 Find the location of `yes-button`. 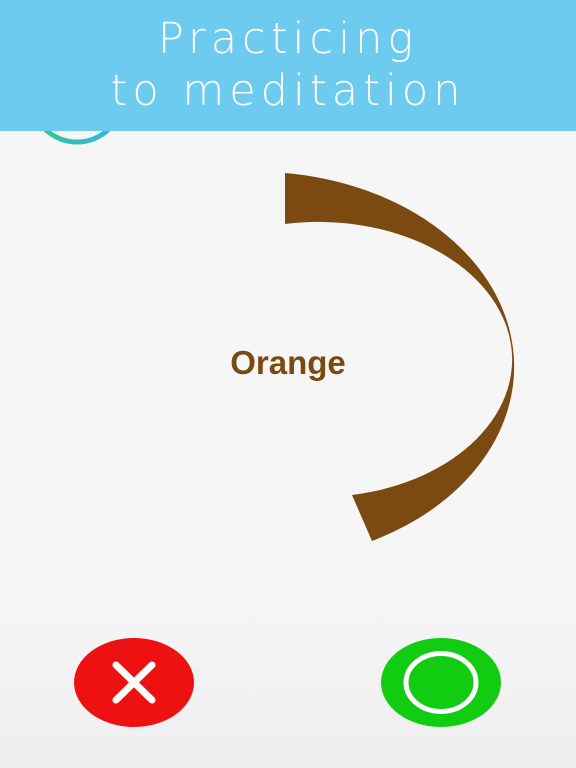

yes-button is located at coordinates (441, 682).